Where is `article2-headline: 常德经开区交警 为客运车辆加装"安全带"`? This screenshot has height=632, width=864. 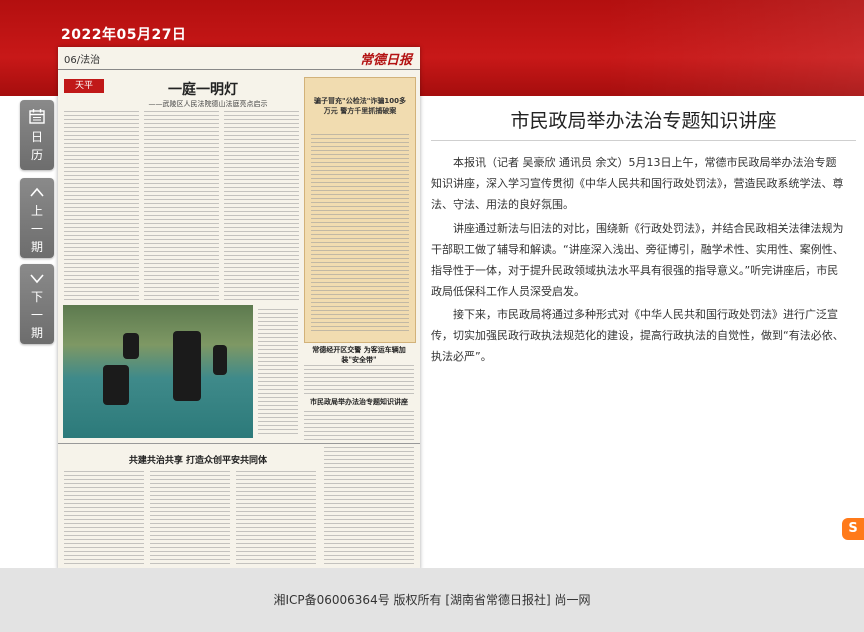
article2-headline: 常德经开区交警 为客运车辆加装"安全带" is located at coordinates (359, 355).